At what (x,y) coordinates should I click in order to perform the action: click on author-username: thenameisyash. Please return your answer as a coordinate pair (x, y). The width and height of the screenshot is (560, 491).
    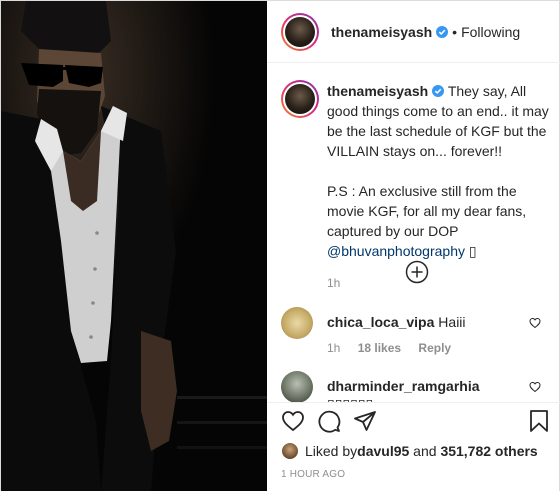
    Looking at the image, I should click on (381, 32).